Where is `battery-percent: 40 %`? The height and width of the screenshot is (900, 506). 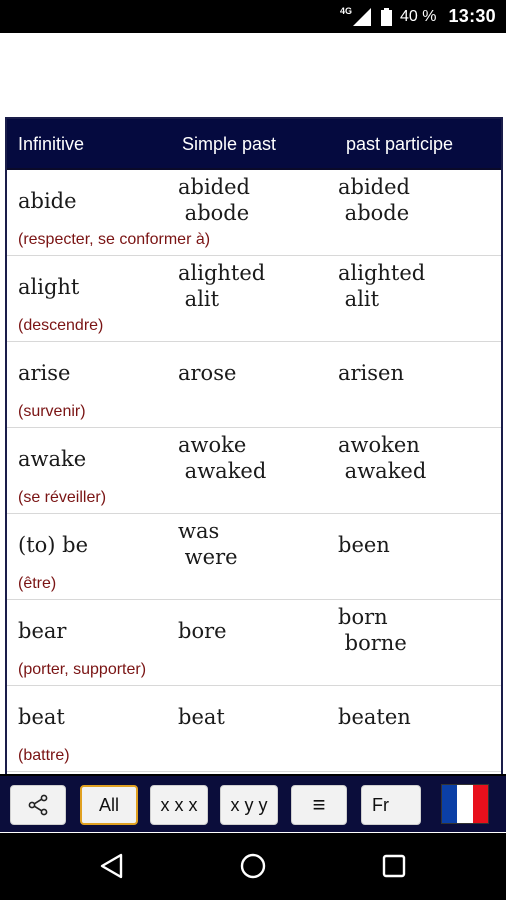 battery-percent: 40 % is located at coordinates (418, 16).